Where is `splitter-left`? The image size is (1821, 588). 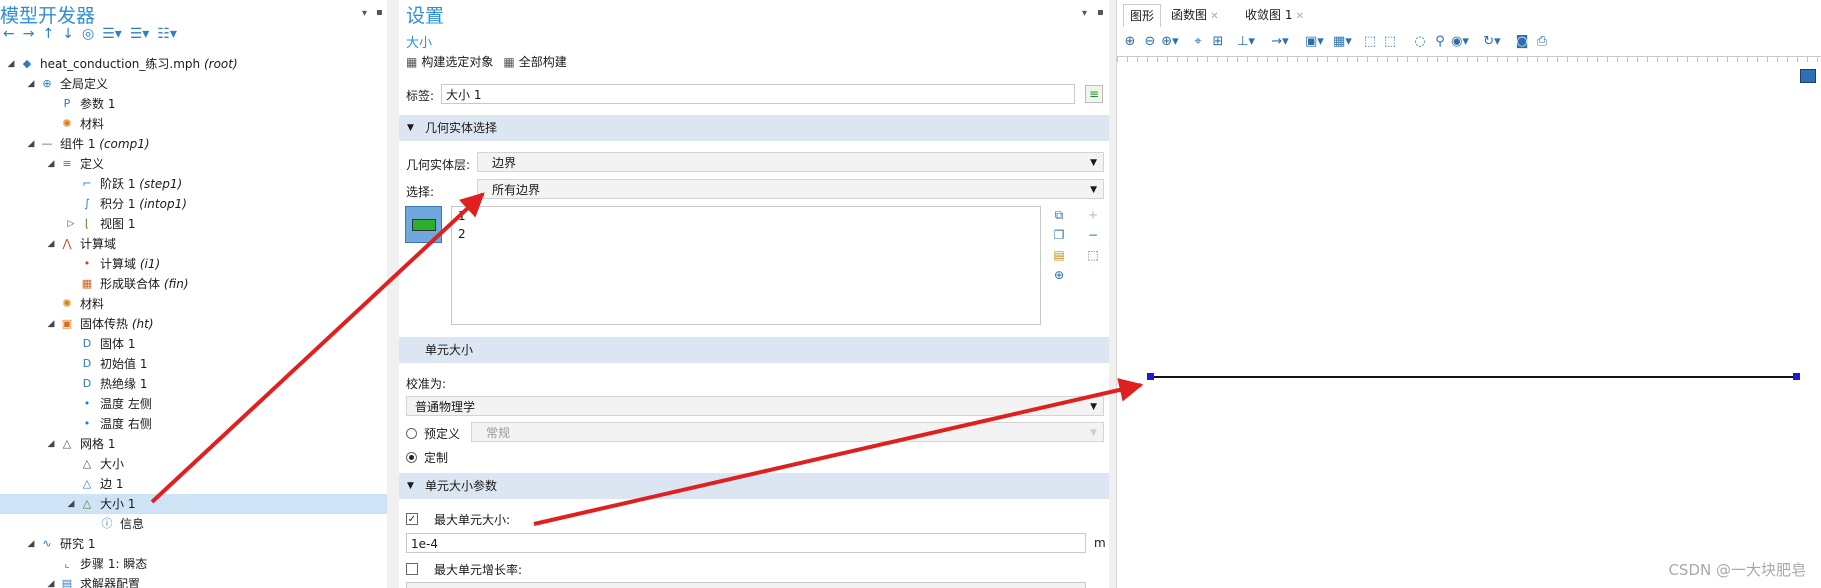 splitter-left is located at coordinates (393, 294).